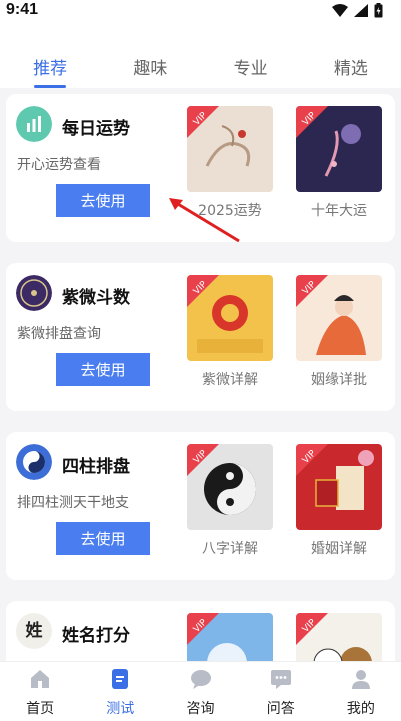 This screenshot has width=401, height=721. What do you see at coordinates (361, 691) in the screenshot?
I see `nav-mine: 我的` at bounding box center [361, 691].